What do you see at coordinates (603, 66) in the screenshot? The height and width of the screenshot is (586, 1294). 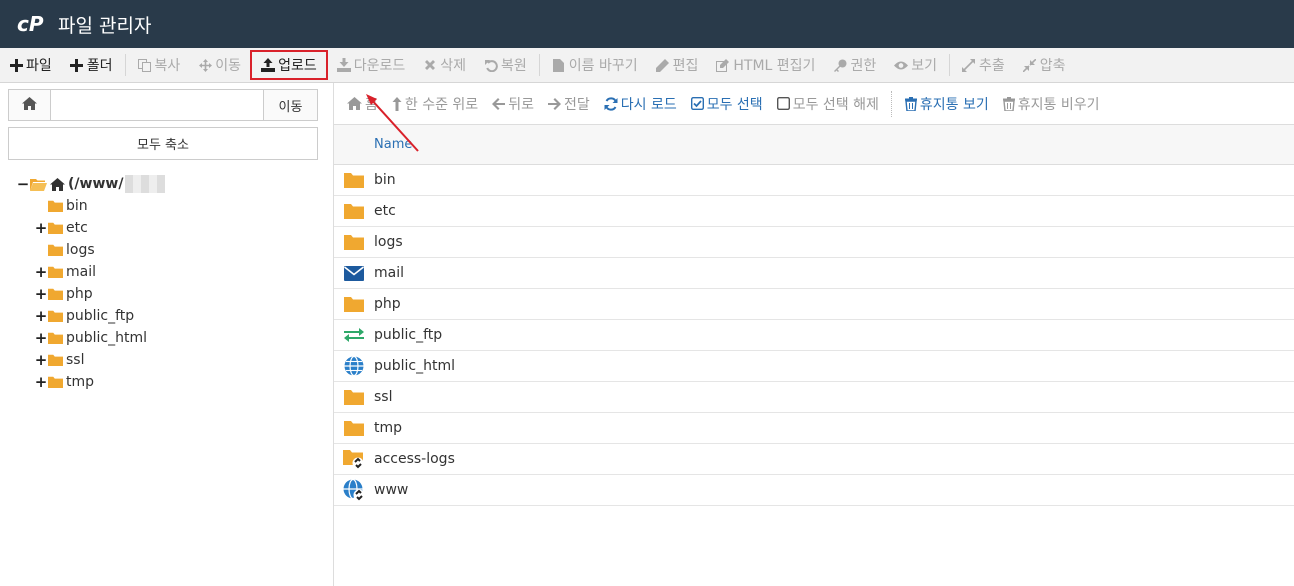 I see `toolbar-button-label: 이름 바꾸기` at bounding box center [603, 66].